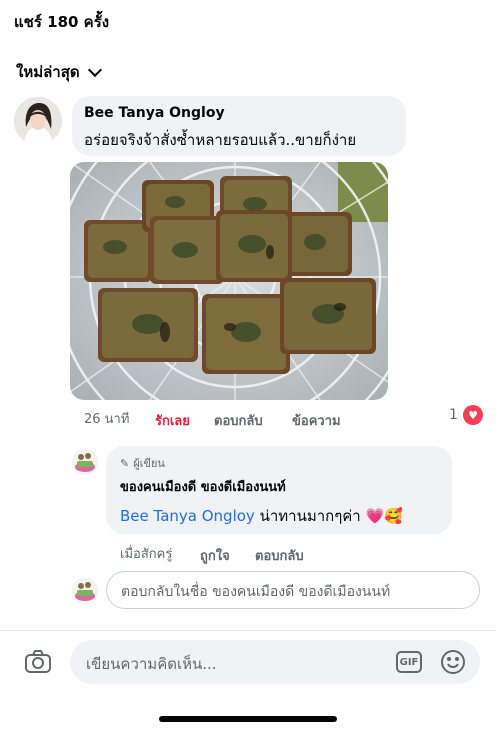 Image resolution: width=496 pixels, height=732 pixels. What do you see at coordinates (106, 418) in the screenshot?
I see `comment-timestamp: 26 นาที` at bounding box center [106, 418].